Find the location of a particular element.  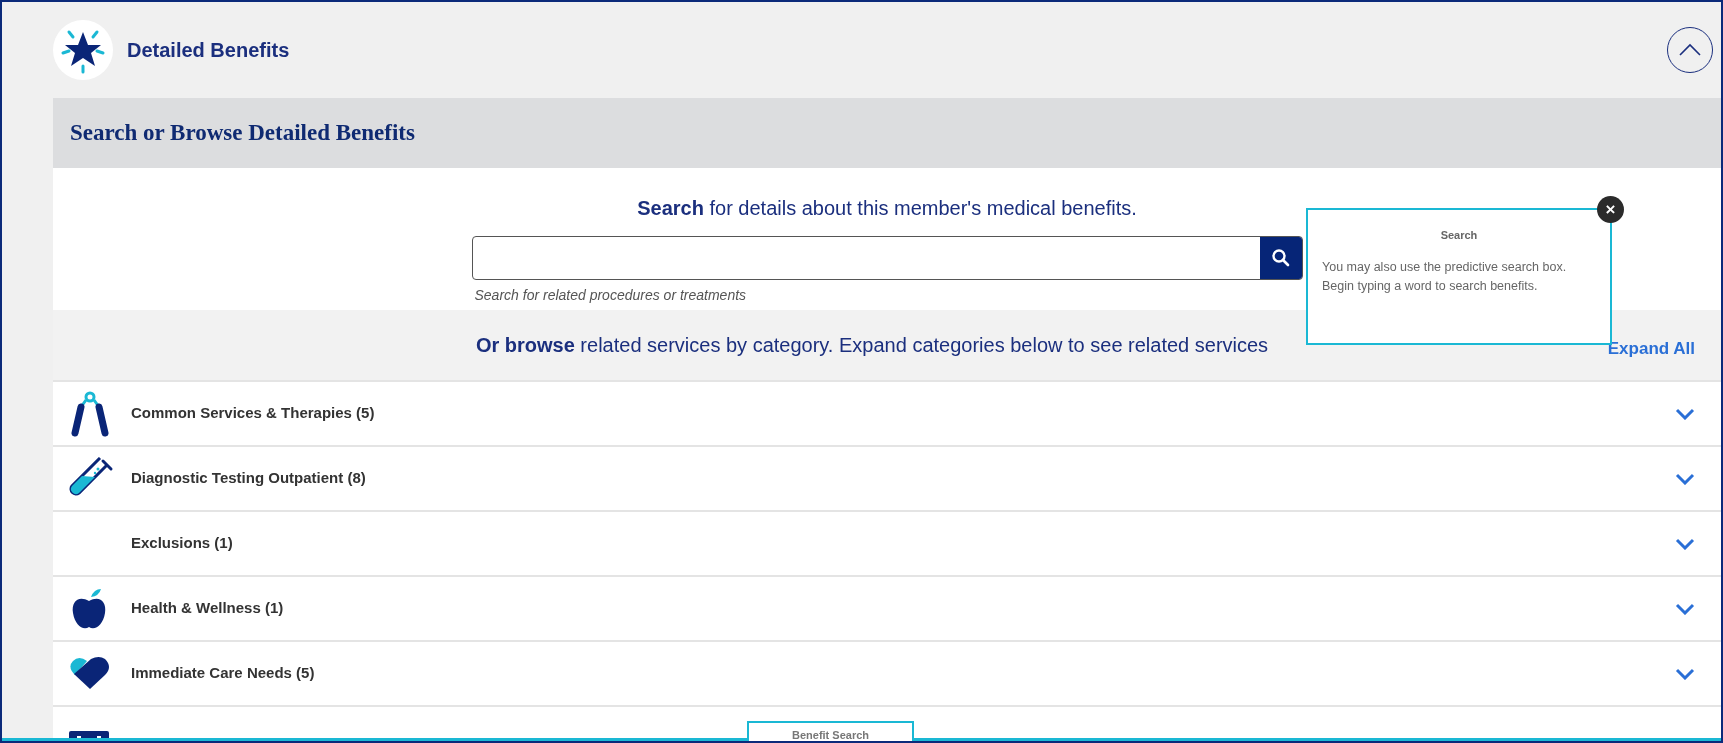

search-icon is located at coordinates (1280, 258).